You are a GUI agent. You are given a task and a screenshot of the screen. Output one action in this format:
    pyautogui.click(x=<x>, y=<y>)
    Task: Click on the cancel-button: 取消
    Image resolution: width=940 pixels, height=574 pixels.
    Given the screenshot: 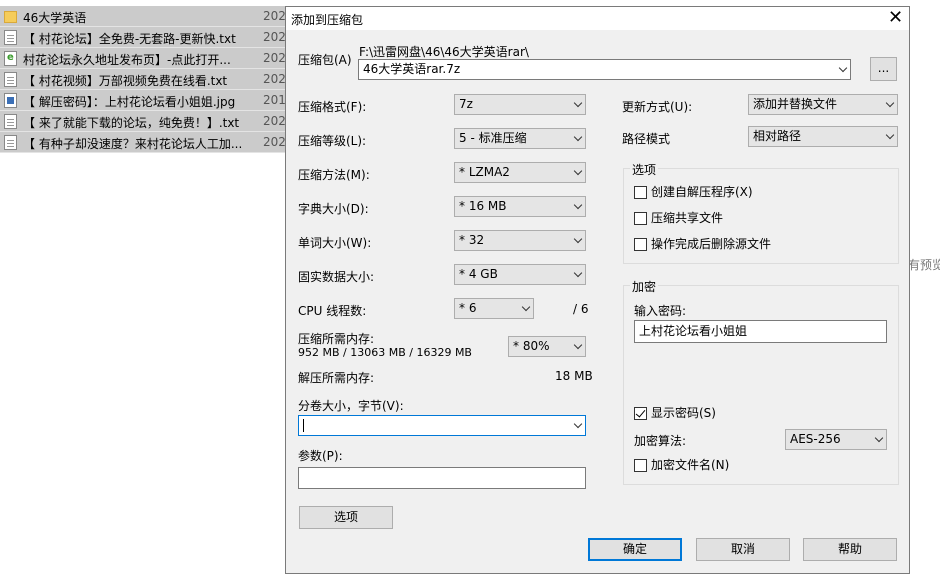 What is the action you would take?
    pyautogui.click(x=743, y=549)
    